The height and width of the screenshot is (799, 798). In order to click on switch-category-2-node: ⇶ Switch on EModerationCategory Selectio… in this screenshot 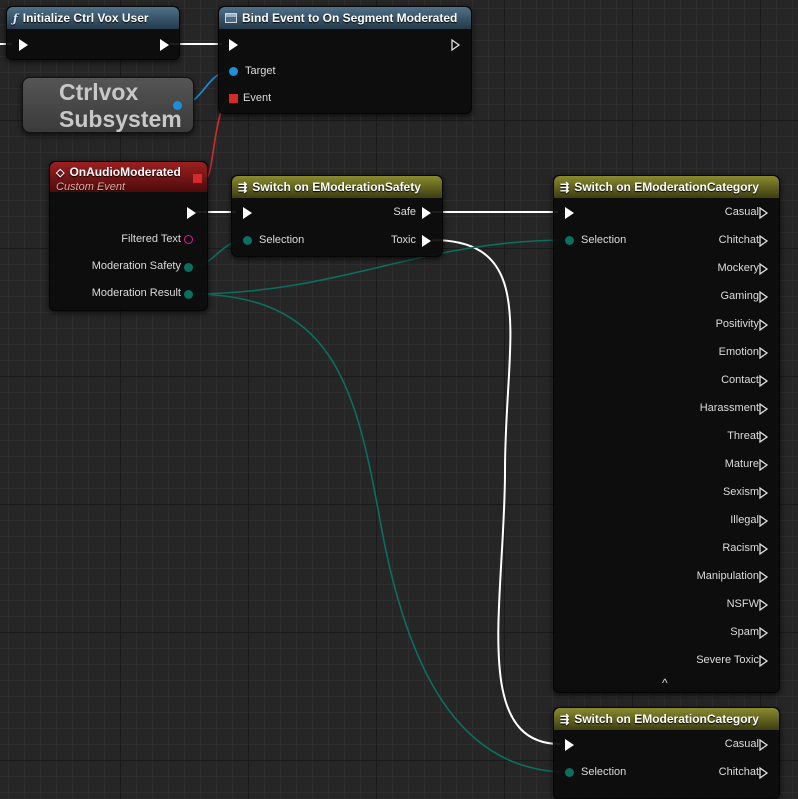, I will do `click(666, 753)`.